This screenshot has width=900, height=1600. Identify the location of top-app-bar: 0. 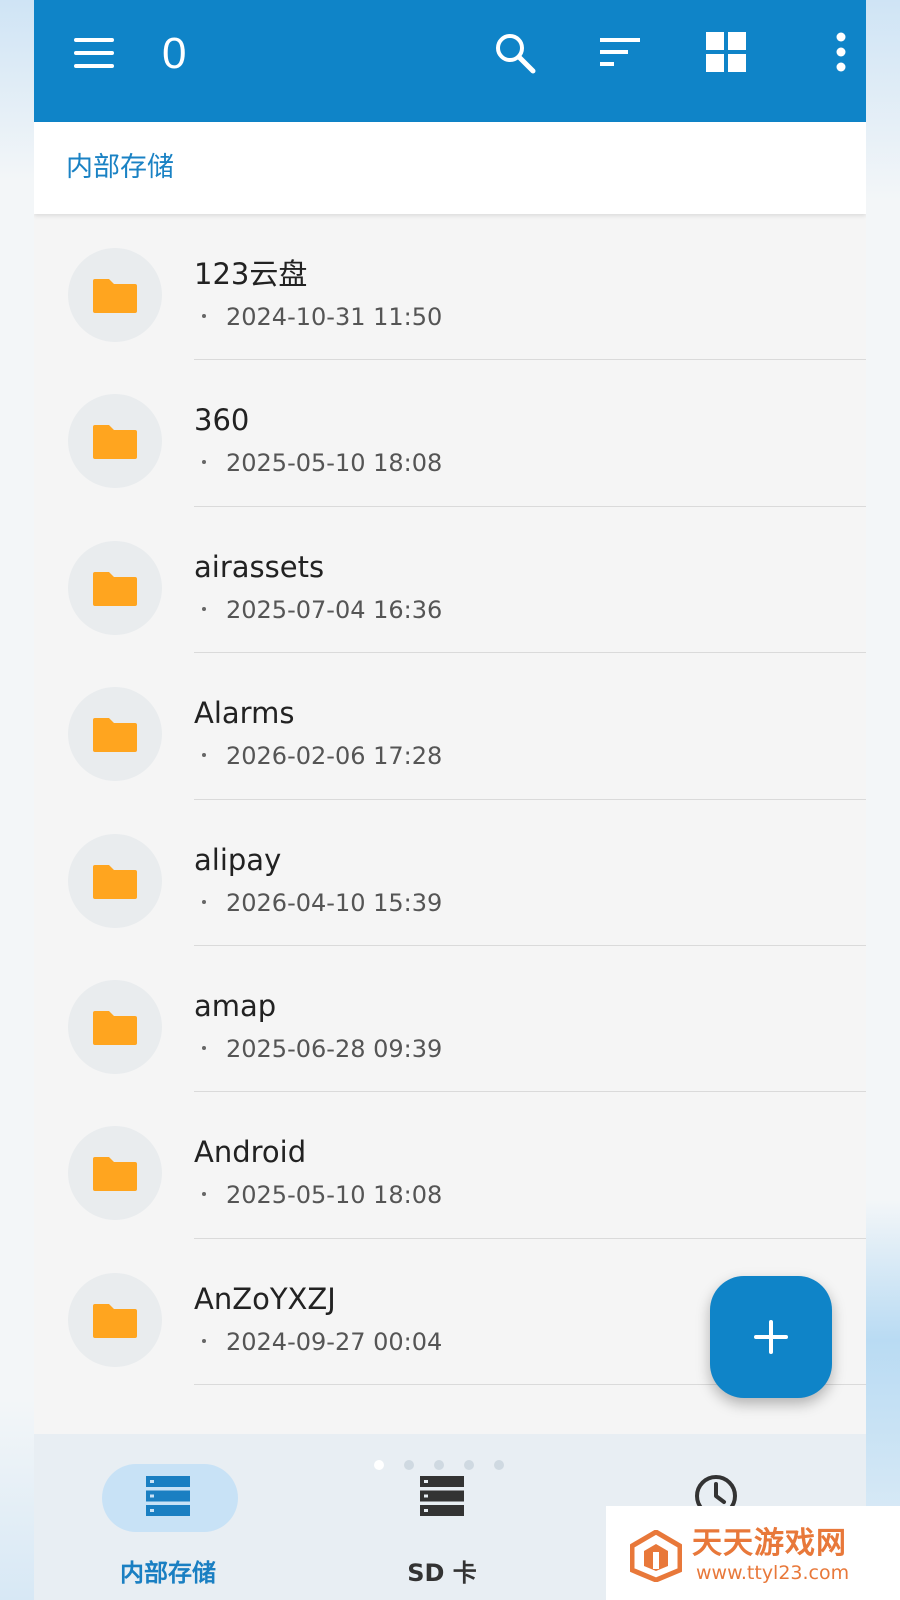
(450, 61).